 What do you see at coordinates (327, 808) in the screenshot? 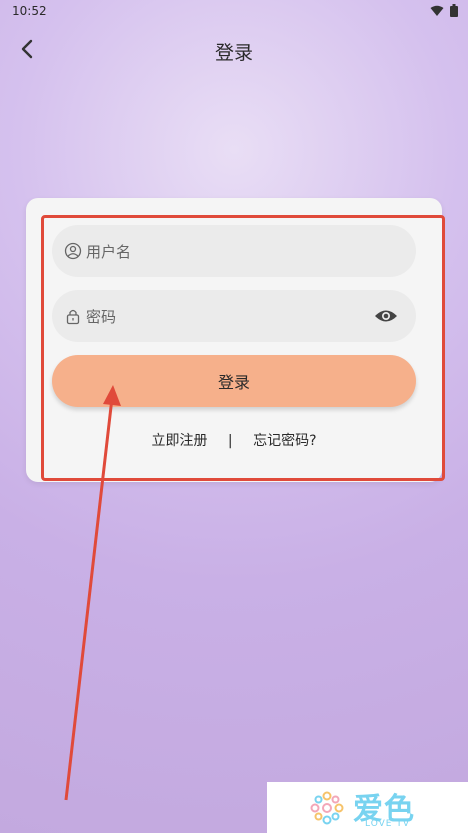
I see `flower-icon` at bounding box center [327, 808].